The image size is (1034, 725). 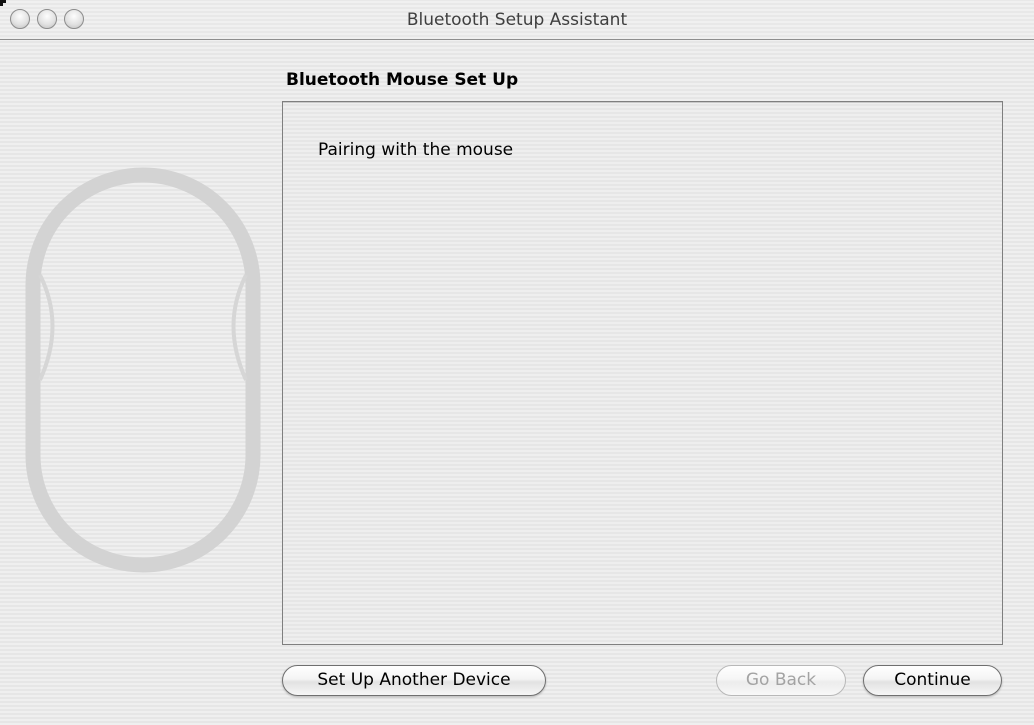 What do you see at coordinates (414, 680) in the screenshot?
I see `set-up-another-device-button: Set Up Another Device` at bounding box center [414, 680].